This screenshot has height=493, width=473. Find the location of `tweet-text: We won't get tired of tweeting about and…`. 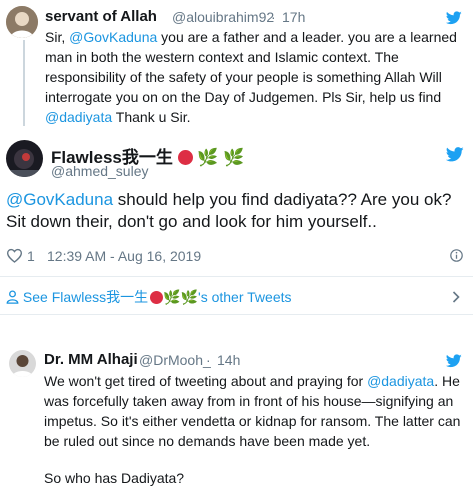

tweet-text: We won't get tired of tweeting about and… is located at coordinates (206, 381).